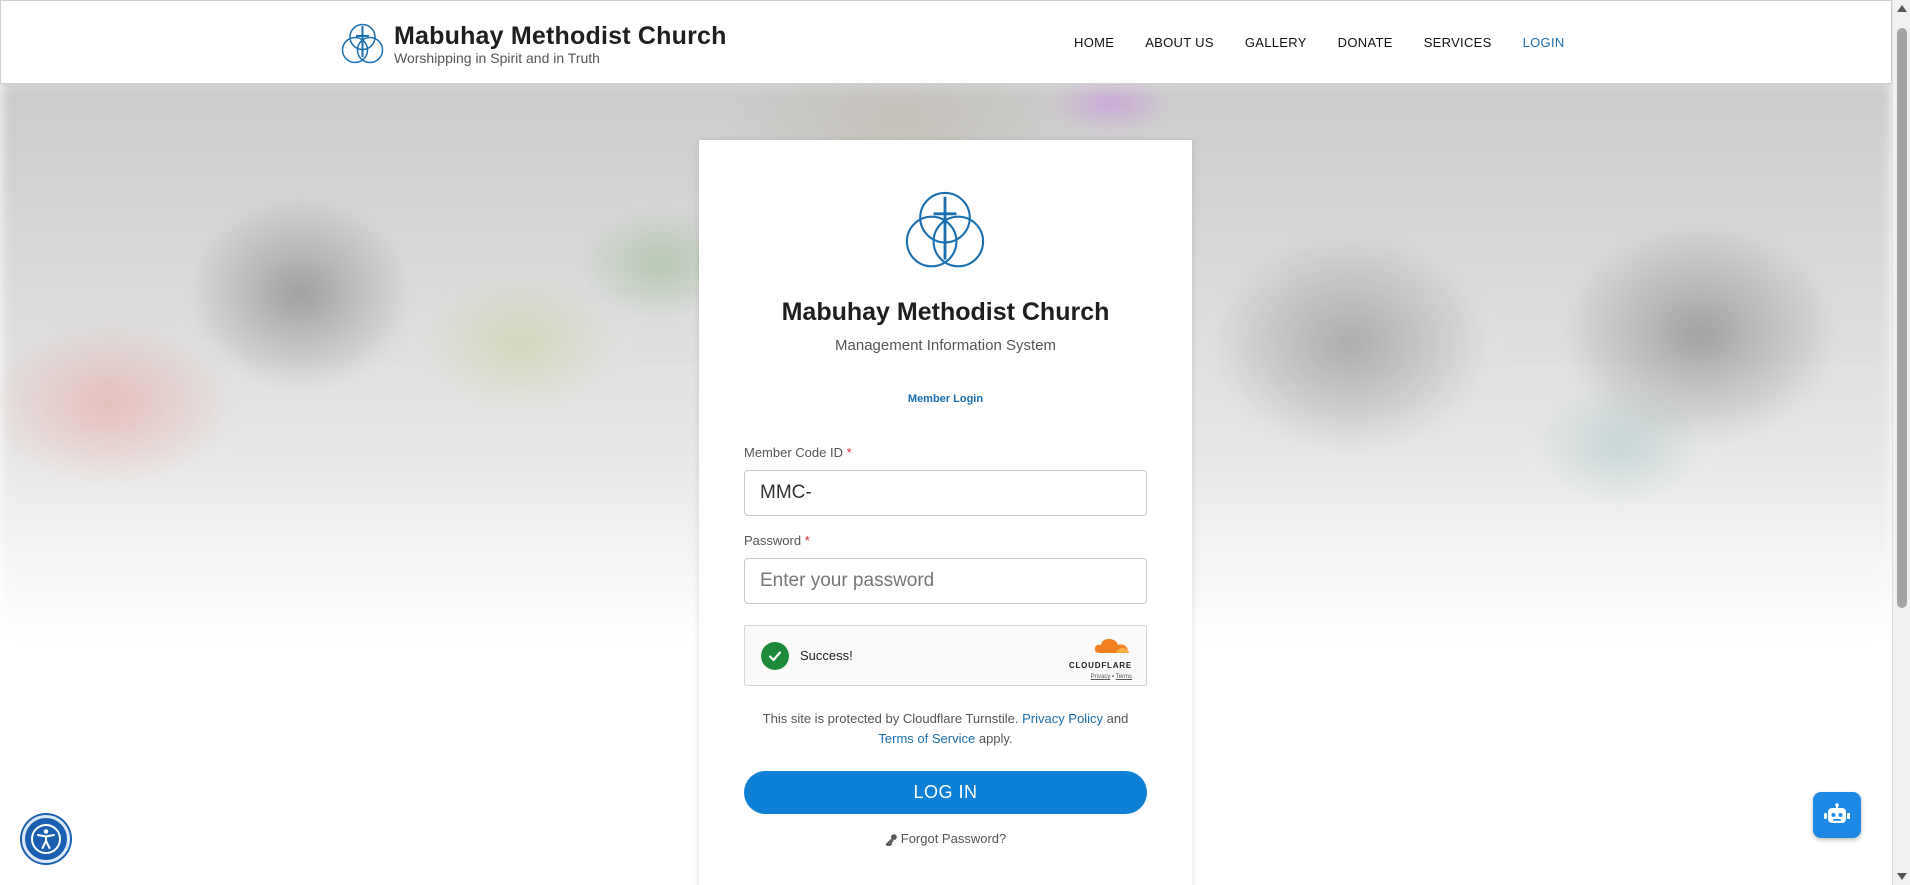  What do you see at coordinates (1902, 318) in the screenshot?
I see `scrollbar-thumb` at bounding box center [1902, 318].